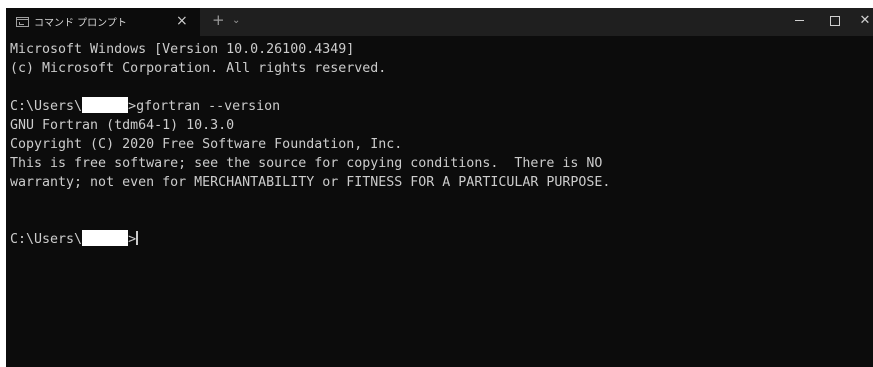  Describe the element at coordinates (137, 238) in the screenshot. I see `text-cursor` at that location.